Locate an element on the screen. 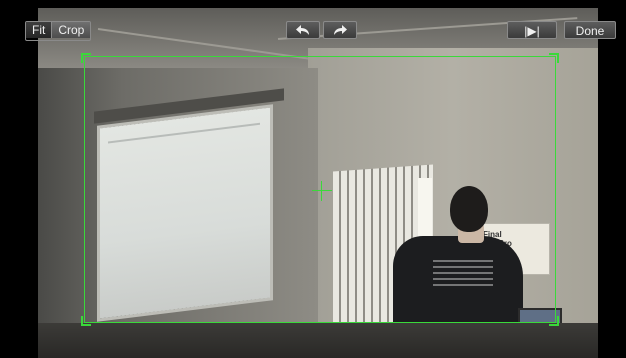 Image resolution: width=626 pixels, height=358 pixels. rotate-left-button is located at coordinates (303, 30).